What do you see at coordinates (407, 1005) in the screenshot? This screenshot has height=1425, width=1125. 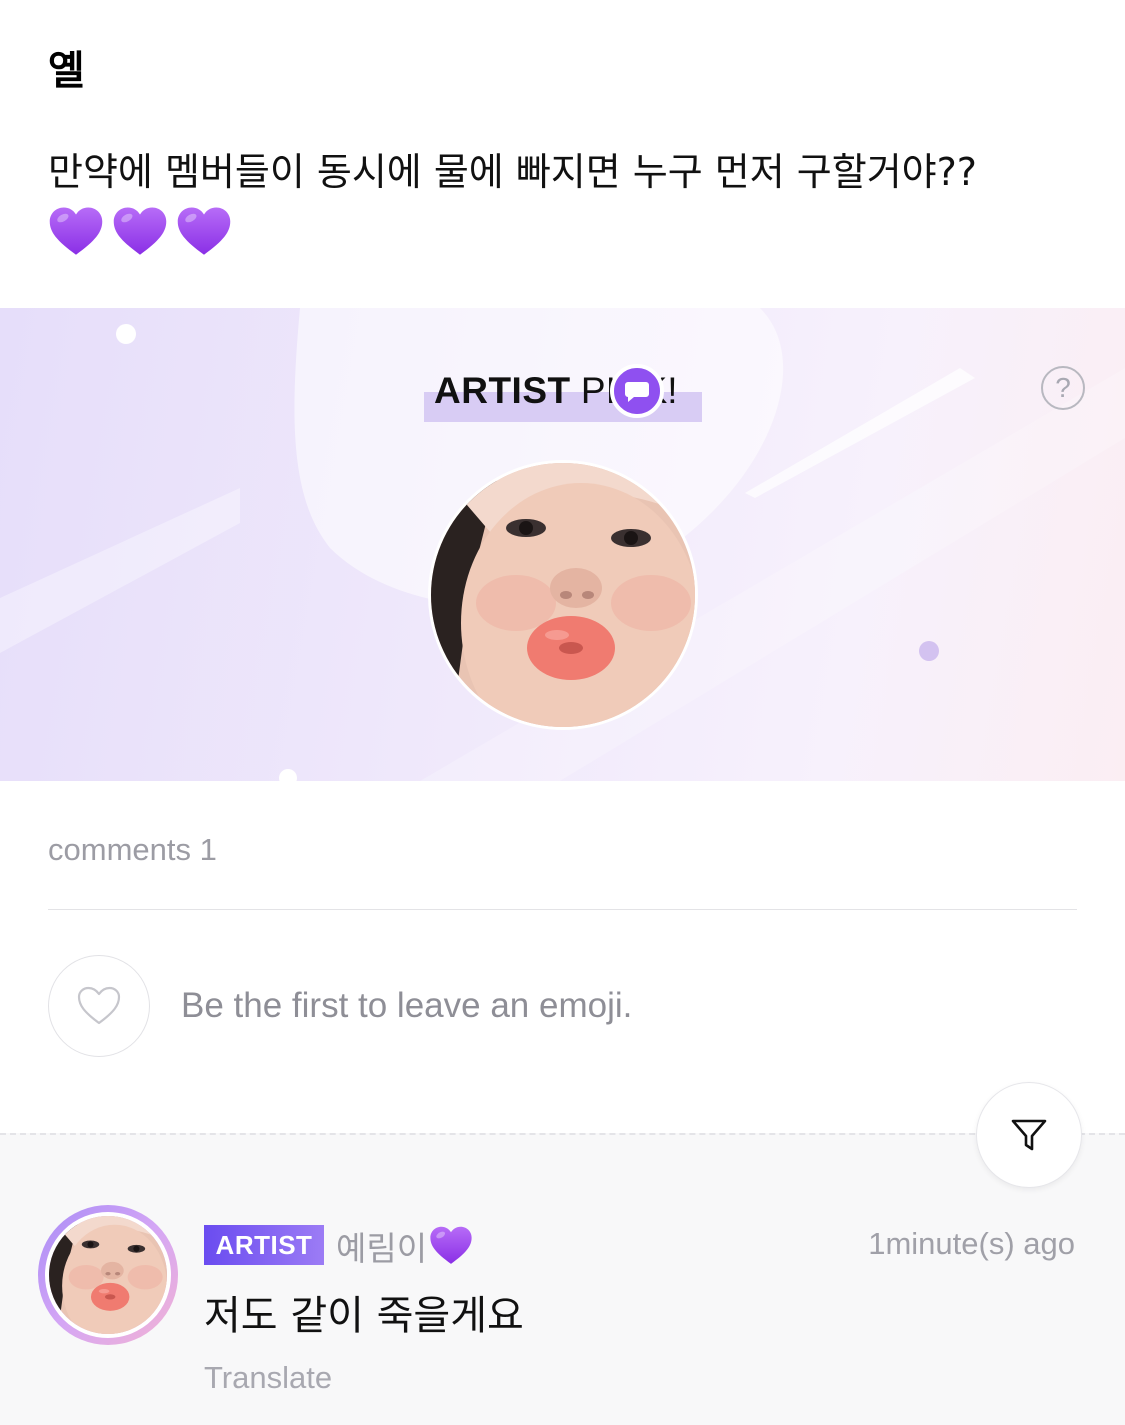 I see `emoji-prompt: Be the first to leave an emoji.` at bounding box center [407, 1005].